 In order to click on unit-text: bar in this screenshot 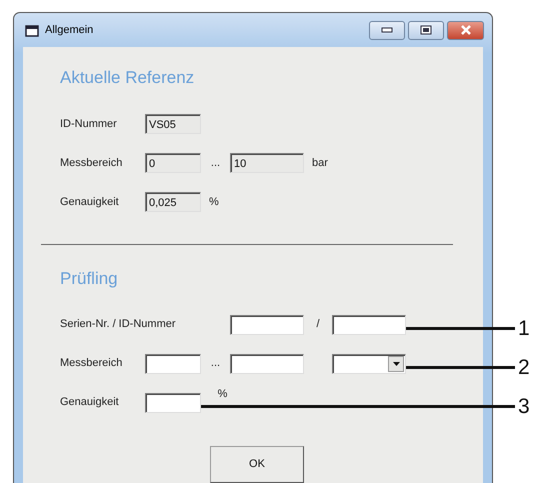, I will do `click(320, 162)`.